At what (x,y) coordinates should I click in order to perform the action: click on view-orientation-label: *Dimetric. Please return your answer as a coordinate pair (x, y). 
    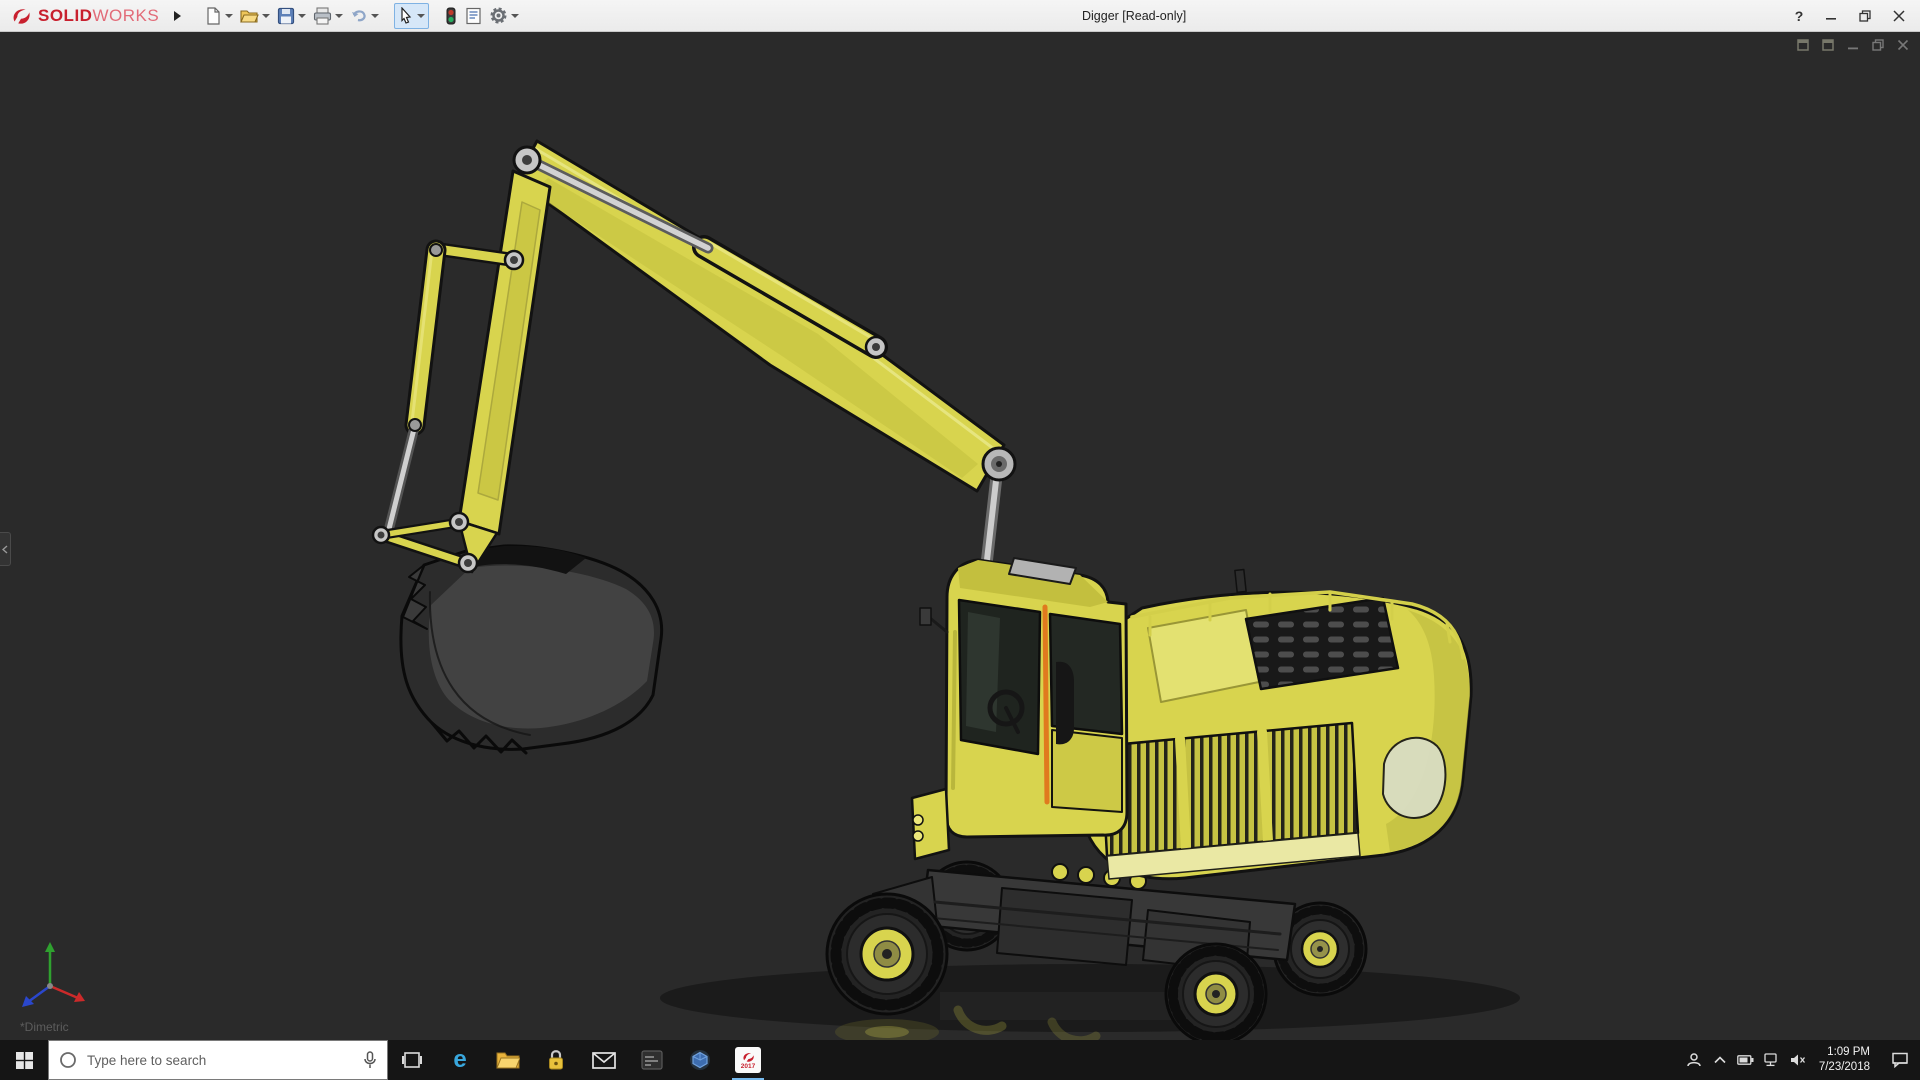
    Looking at the image, I should click on (44, 1027).